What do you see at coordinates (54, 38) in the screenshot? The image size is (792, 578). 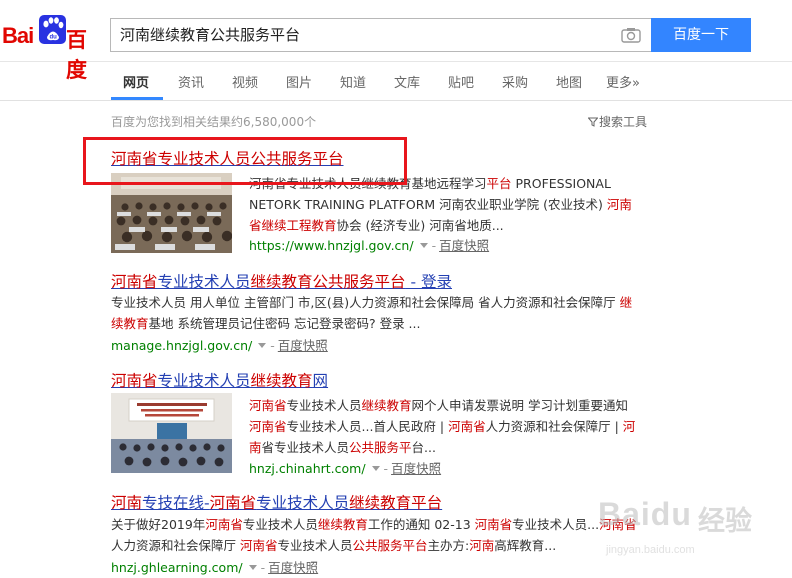 I see `svg-text: du` at bounding box center [54, 38].